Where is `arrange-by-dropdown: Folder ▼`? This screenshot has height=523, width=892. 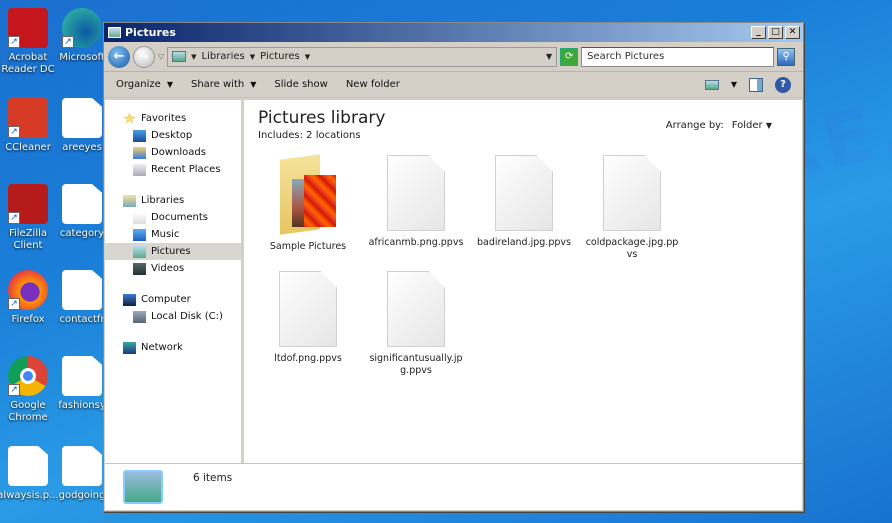
arrange-by-dropdown: Folder ▼ is located at coordinates (752, 125).